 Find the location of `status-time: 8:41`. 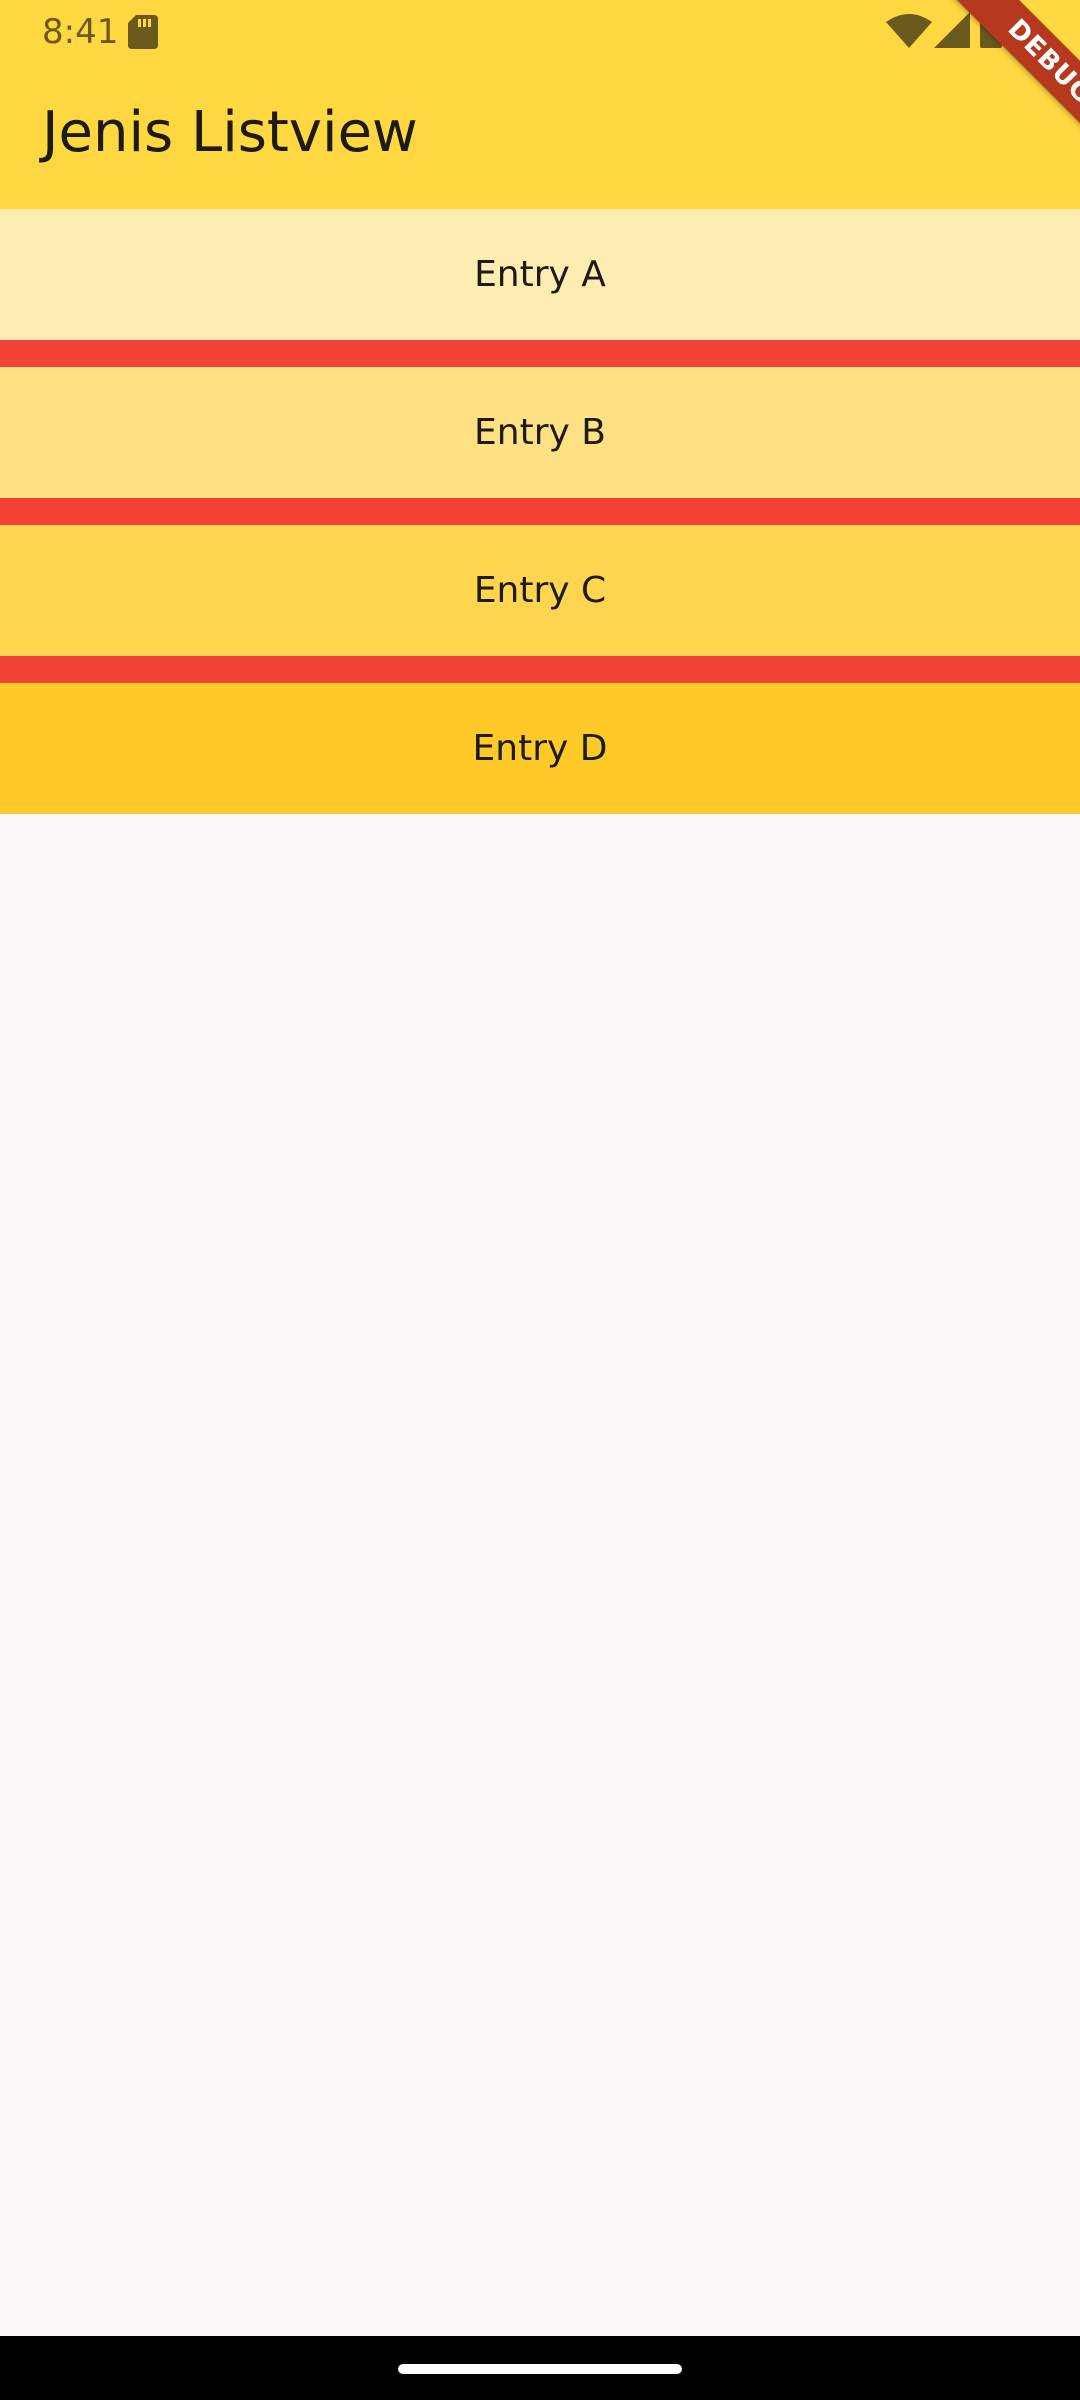

status-time: 8:41 is located at coordinates (80, 32).